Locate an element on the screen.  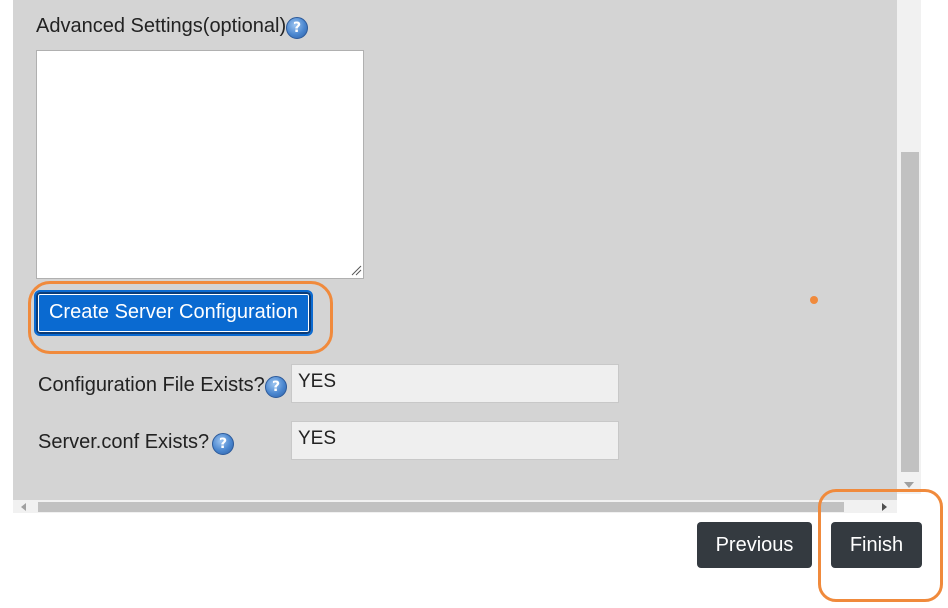
server-conf-exists-field: YES is located at coordinates (455, 440).